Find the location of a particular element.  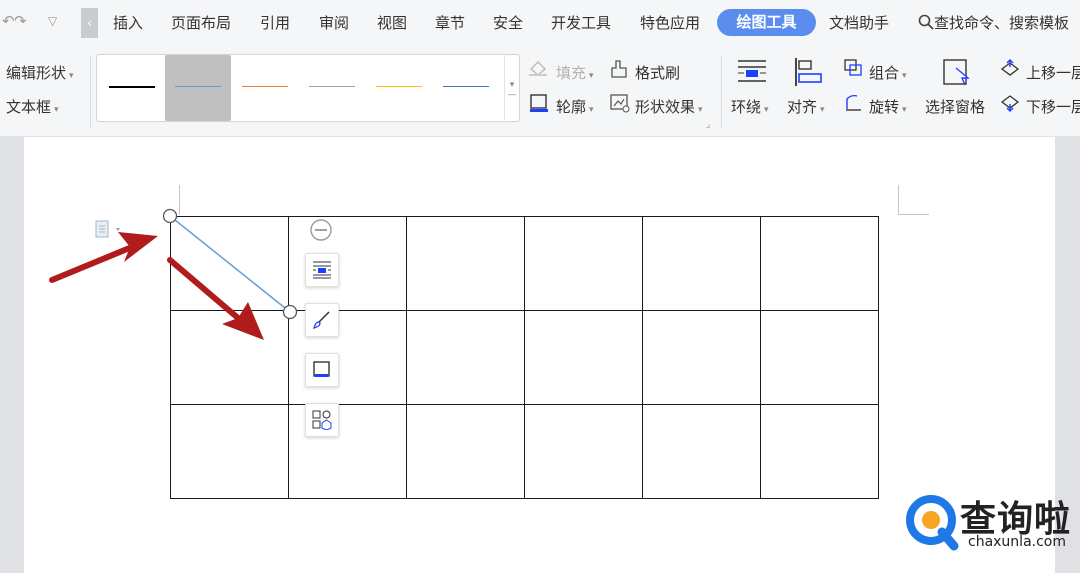

float-more-button is located at coordinates (322, 420).